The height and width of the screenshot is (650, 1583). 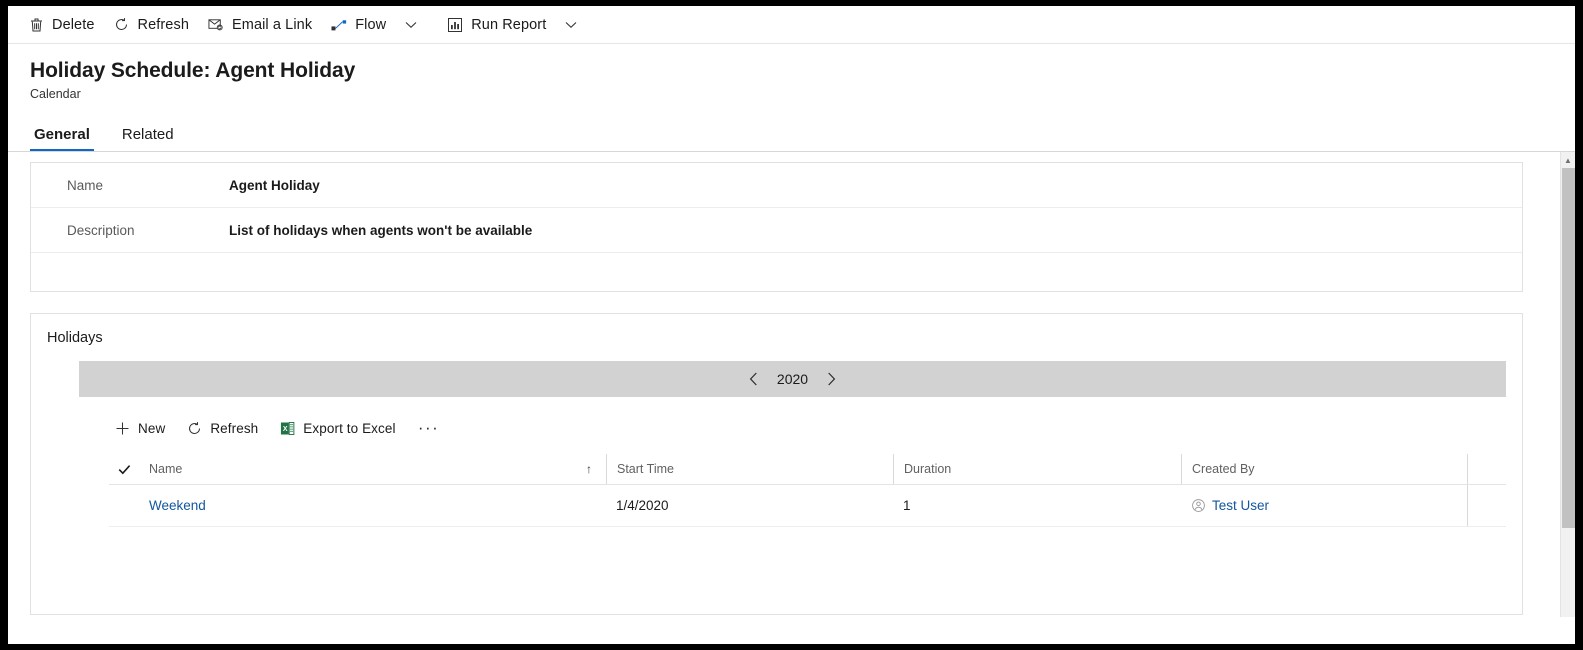 What do you see at coordinates (776, 185) in the screenshot?
I see `field-name: Name Agent Holiday` at bounding box center [776, 185].